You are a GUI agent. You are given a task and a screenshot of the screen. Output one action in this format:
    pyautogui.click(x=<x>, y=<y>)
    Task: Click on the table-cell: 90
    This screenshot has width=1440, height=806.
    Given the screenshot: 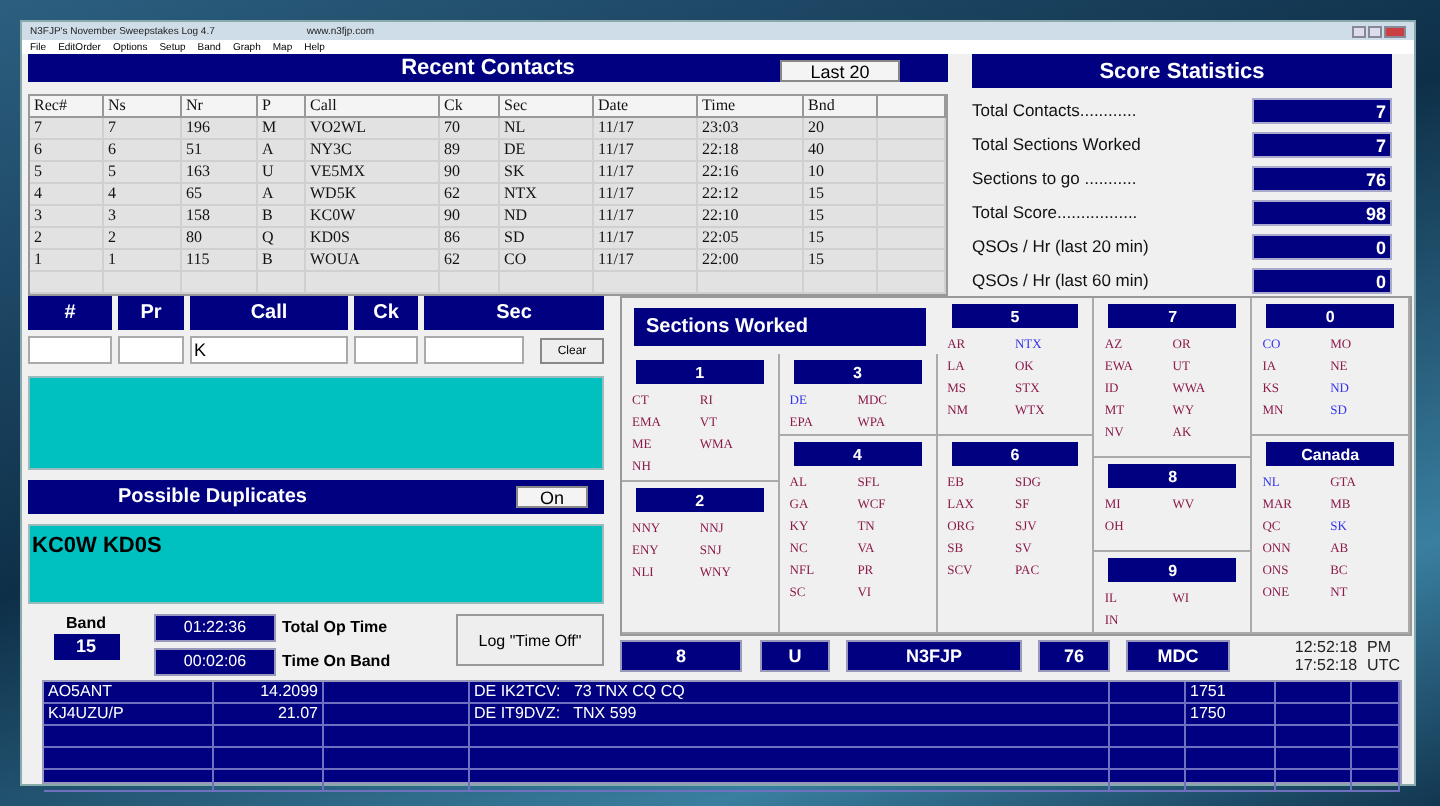 What is the action you would take?
    pyautogui.click(x=470, y=216)
    